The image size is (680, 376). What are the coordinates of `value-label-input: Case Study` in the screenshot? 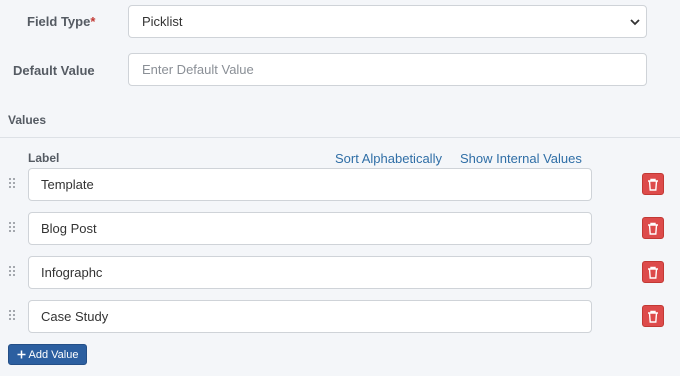 It's located at (310, 316).